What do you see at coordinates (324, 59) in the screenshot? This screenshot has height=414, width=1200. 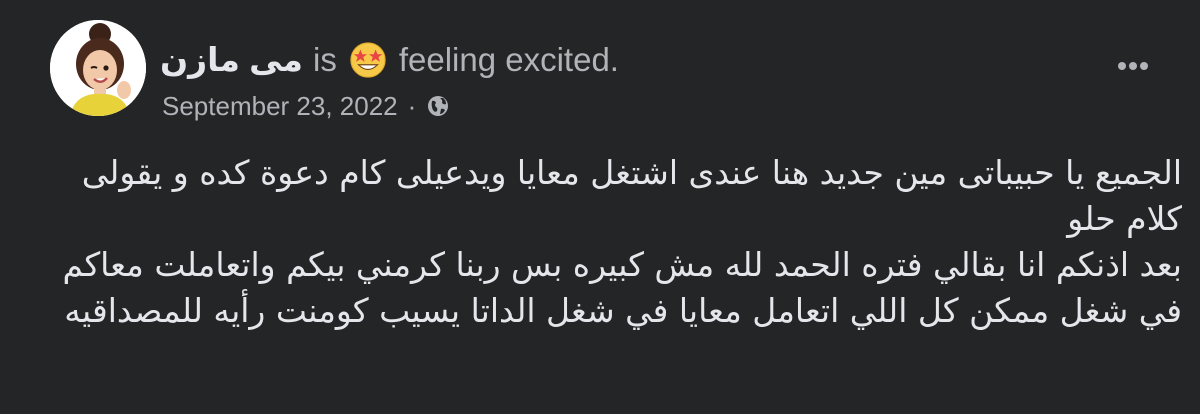 I see `is-word: is` at bounding box center [324, 59].